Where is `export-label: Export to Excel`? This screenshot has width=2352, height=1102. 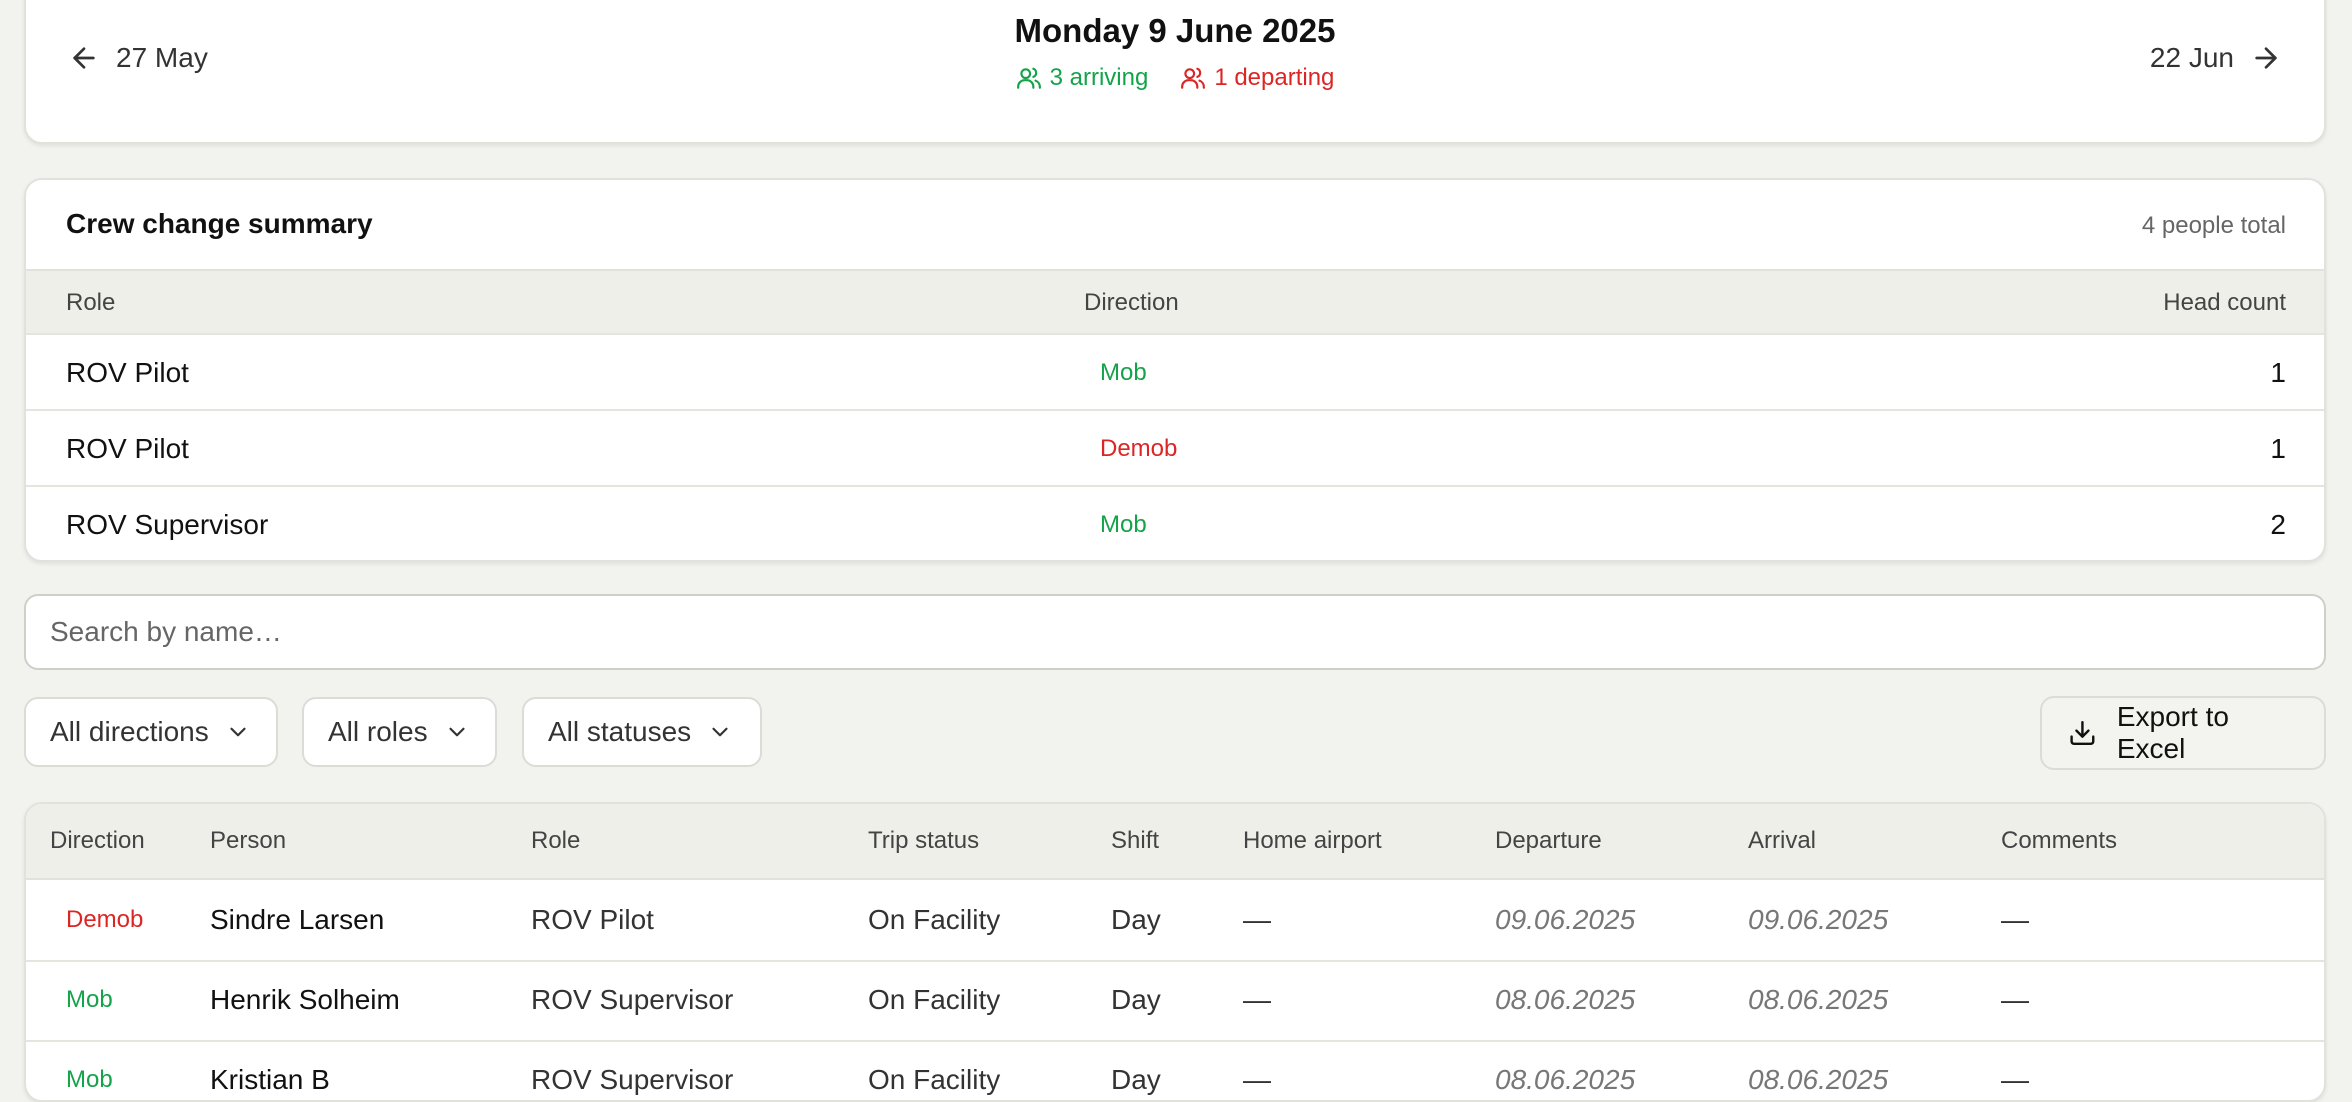
export-label: Export to Excel is located at coordinates (2172, 732).